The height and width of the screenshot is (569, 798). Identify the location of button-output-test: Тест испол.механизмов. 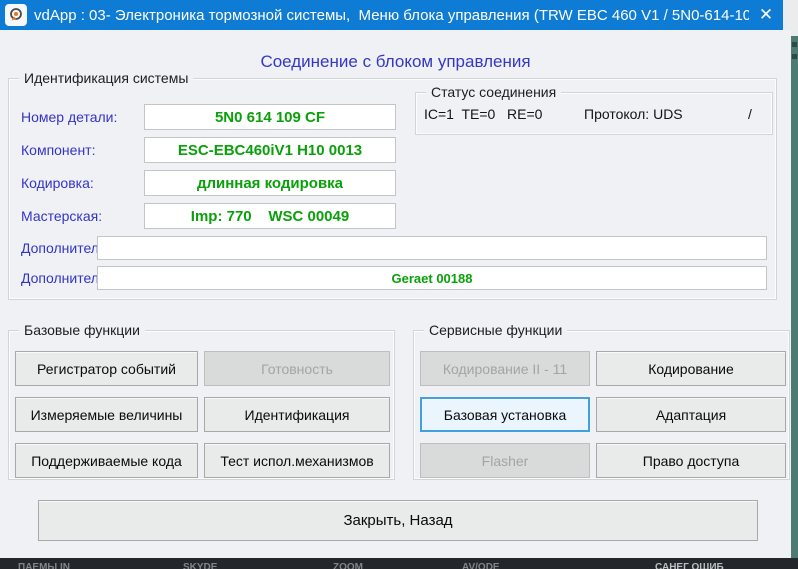
(297, 460).